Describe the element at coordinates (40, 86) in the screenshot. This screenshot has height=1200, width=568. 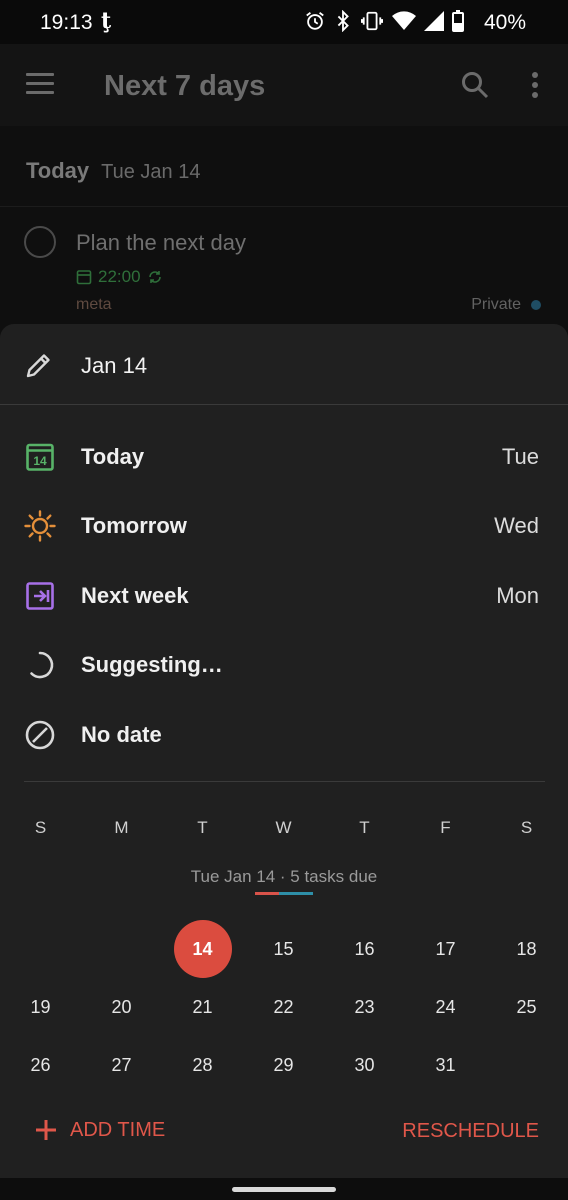
I see `menu-icon` at that location.